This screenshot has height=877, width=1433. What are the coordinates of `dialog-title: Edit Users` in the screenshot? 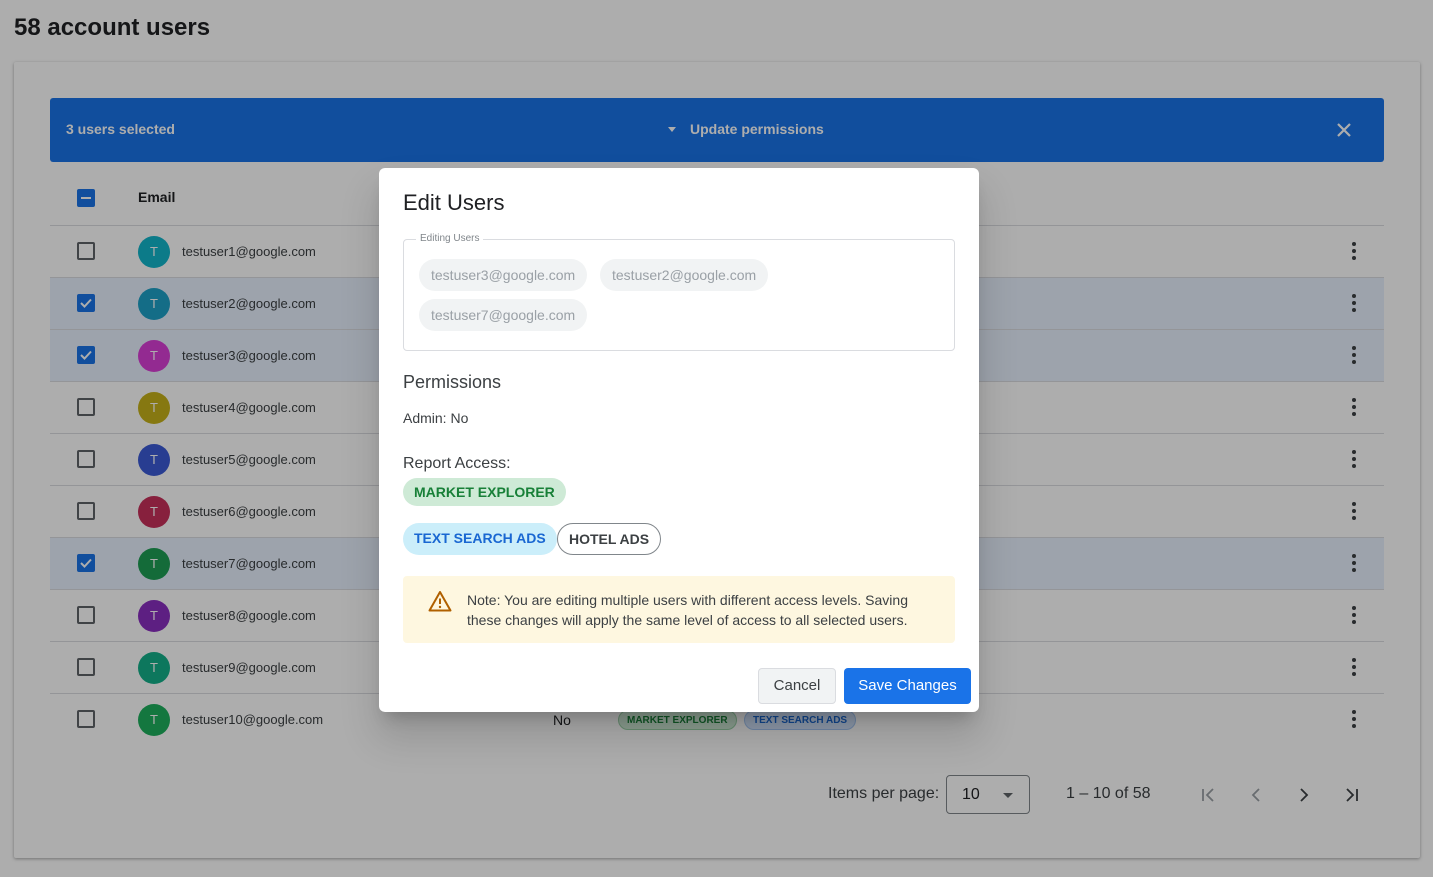 It's located at (454, 202).